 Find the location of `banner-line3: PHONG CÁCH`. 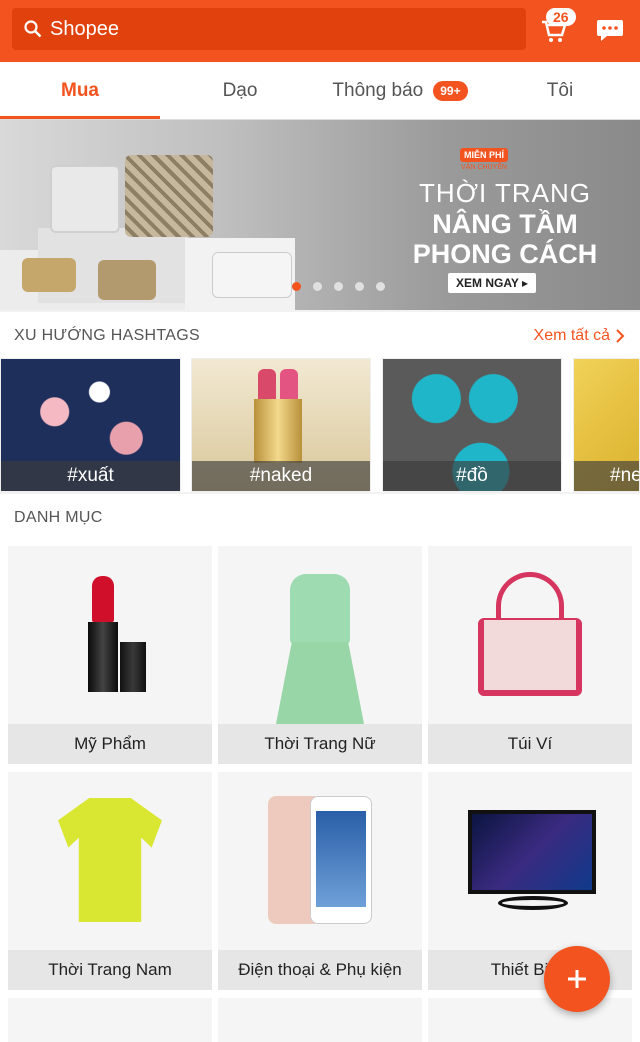

banner-line3: PHONG CÁCH is located at coordinates (505, 254).